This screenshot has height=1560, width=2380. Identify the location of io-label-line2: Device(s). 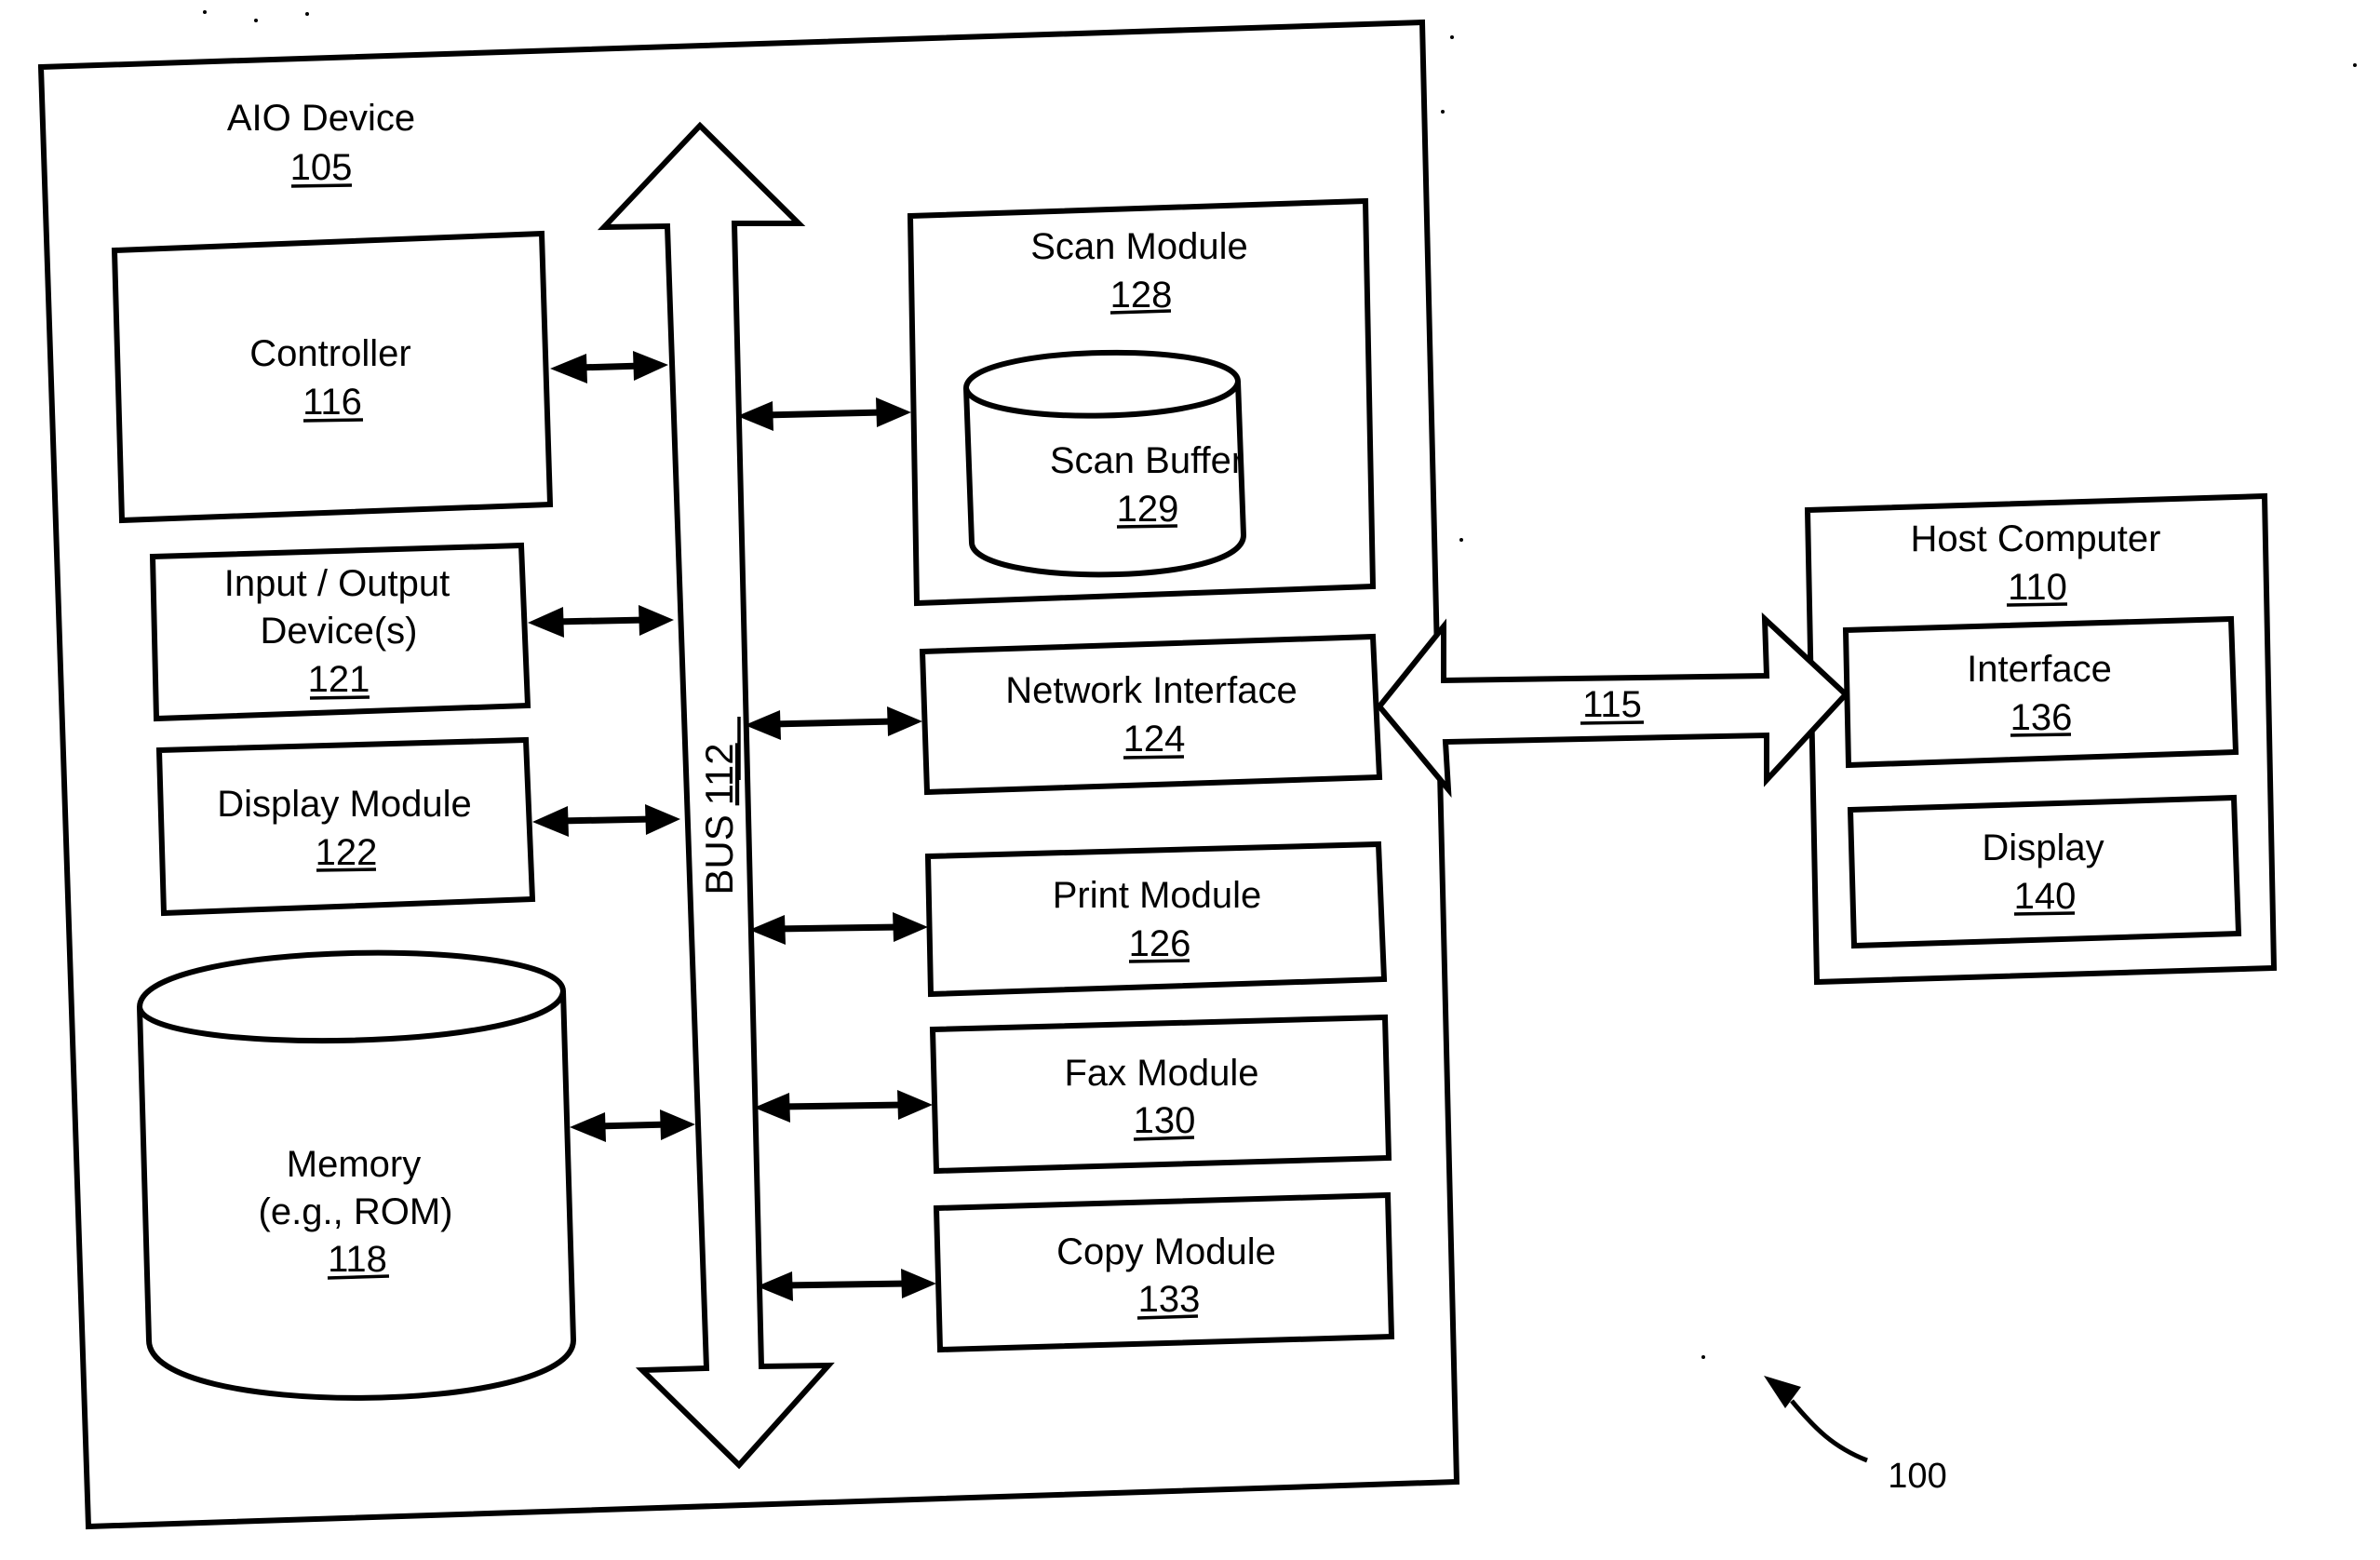
(339, 631).